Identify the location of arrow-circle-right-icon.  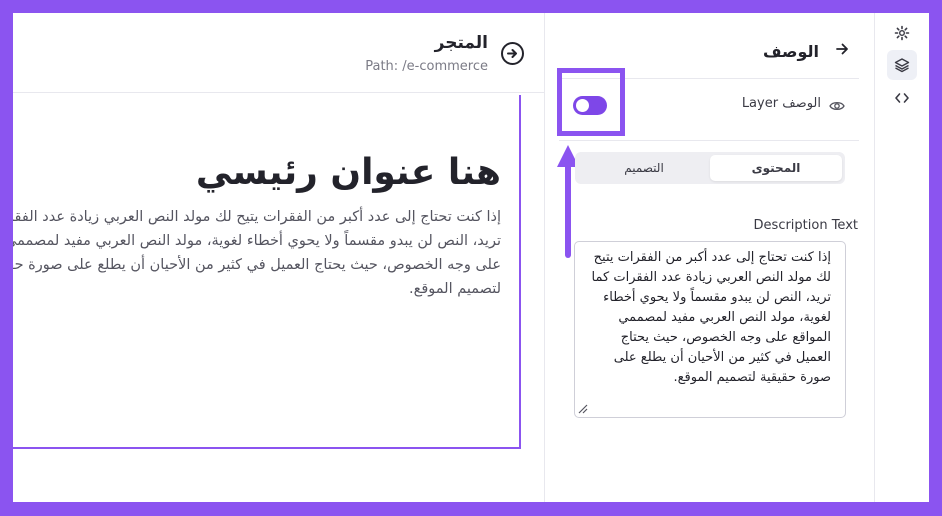
(512, 53).